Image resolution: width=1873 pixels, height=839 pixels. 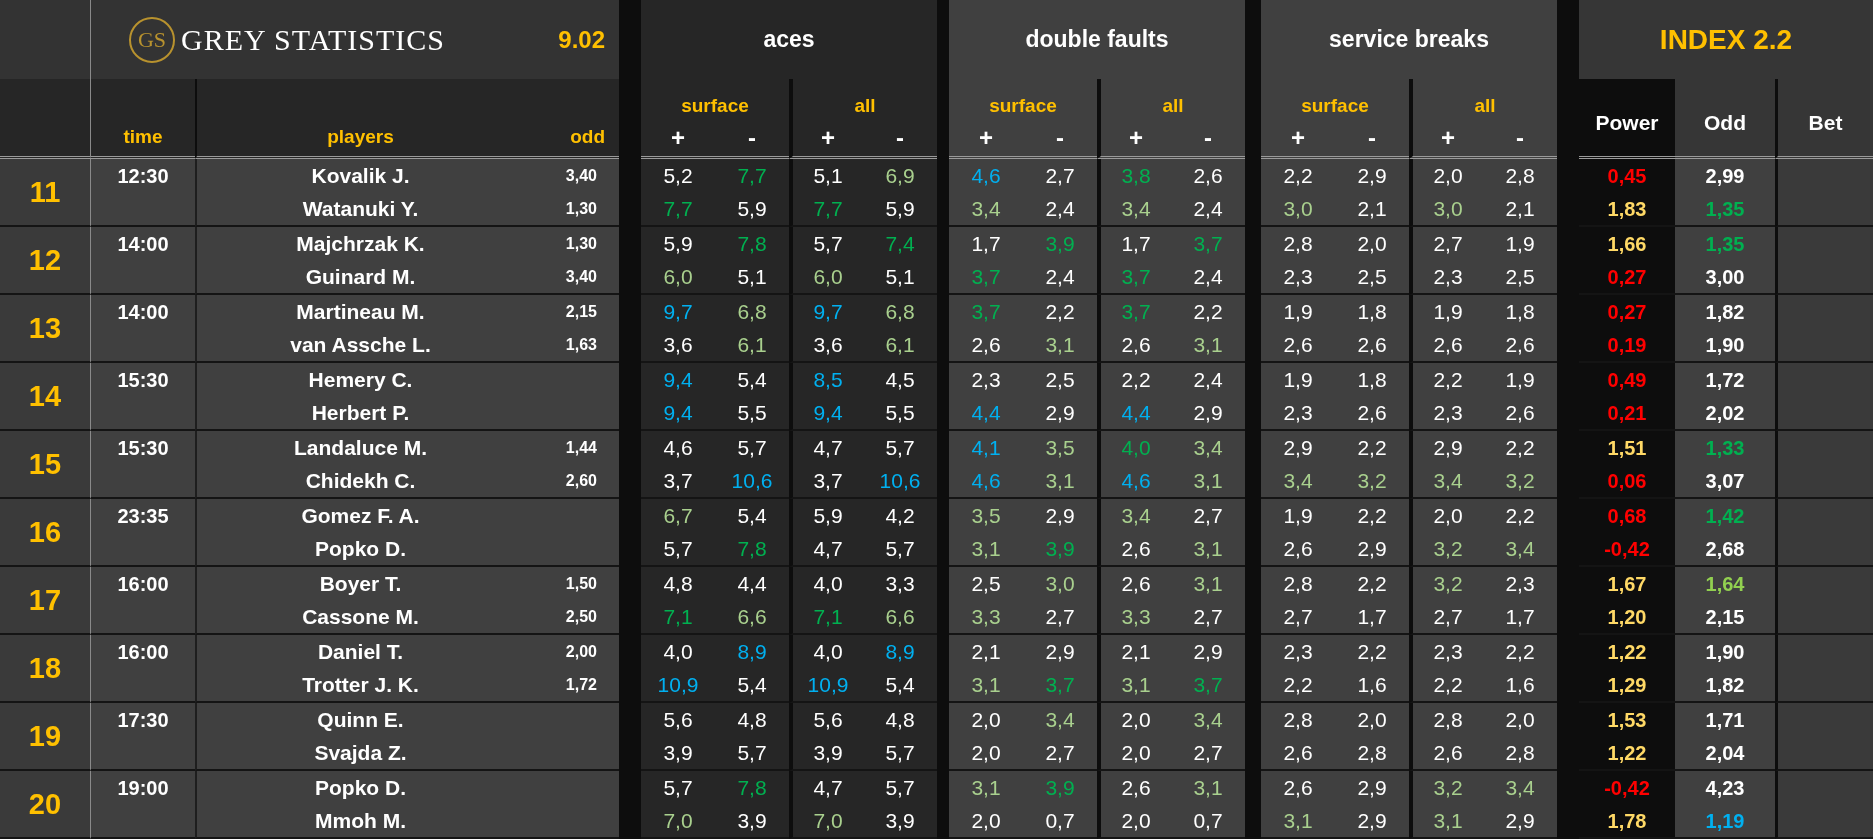 I want to click on stat-value: 6,1, so click(x=752, y=345).